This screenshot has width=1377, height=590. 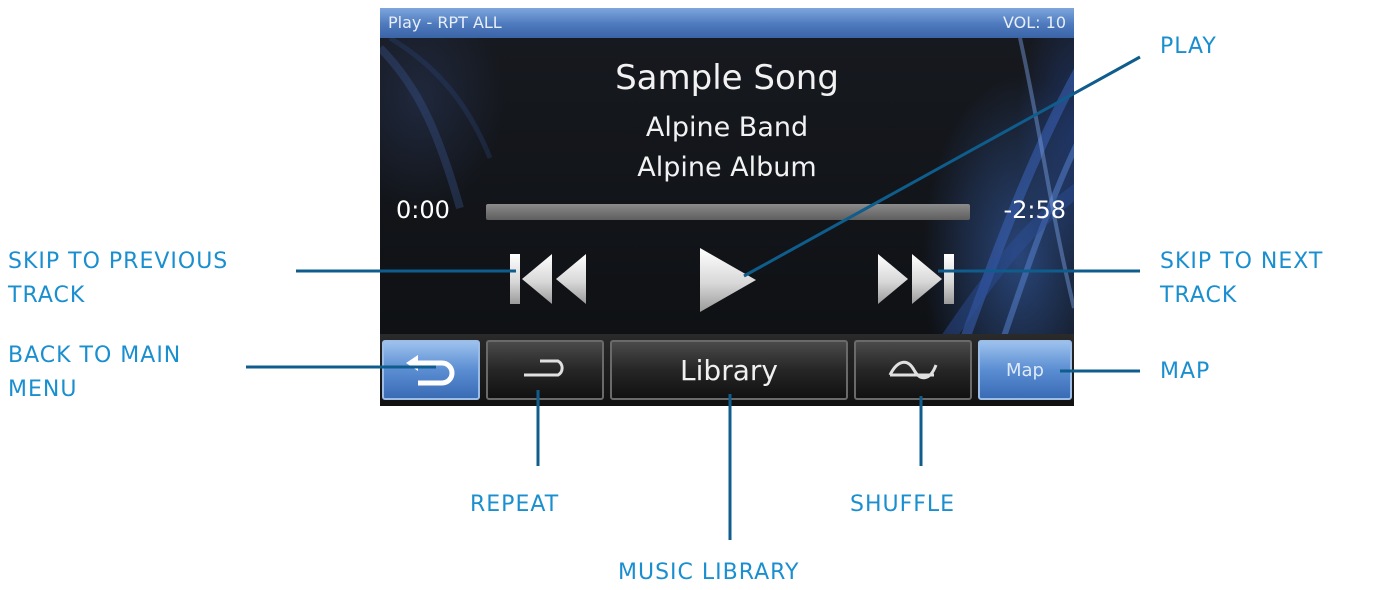 I want to click on song-artist: Alpine Band, so click(x=727, y=127).